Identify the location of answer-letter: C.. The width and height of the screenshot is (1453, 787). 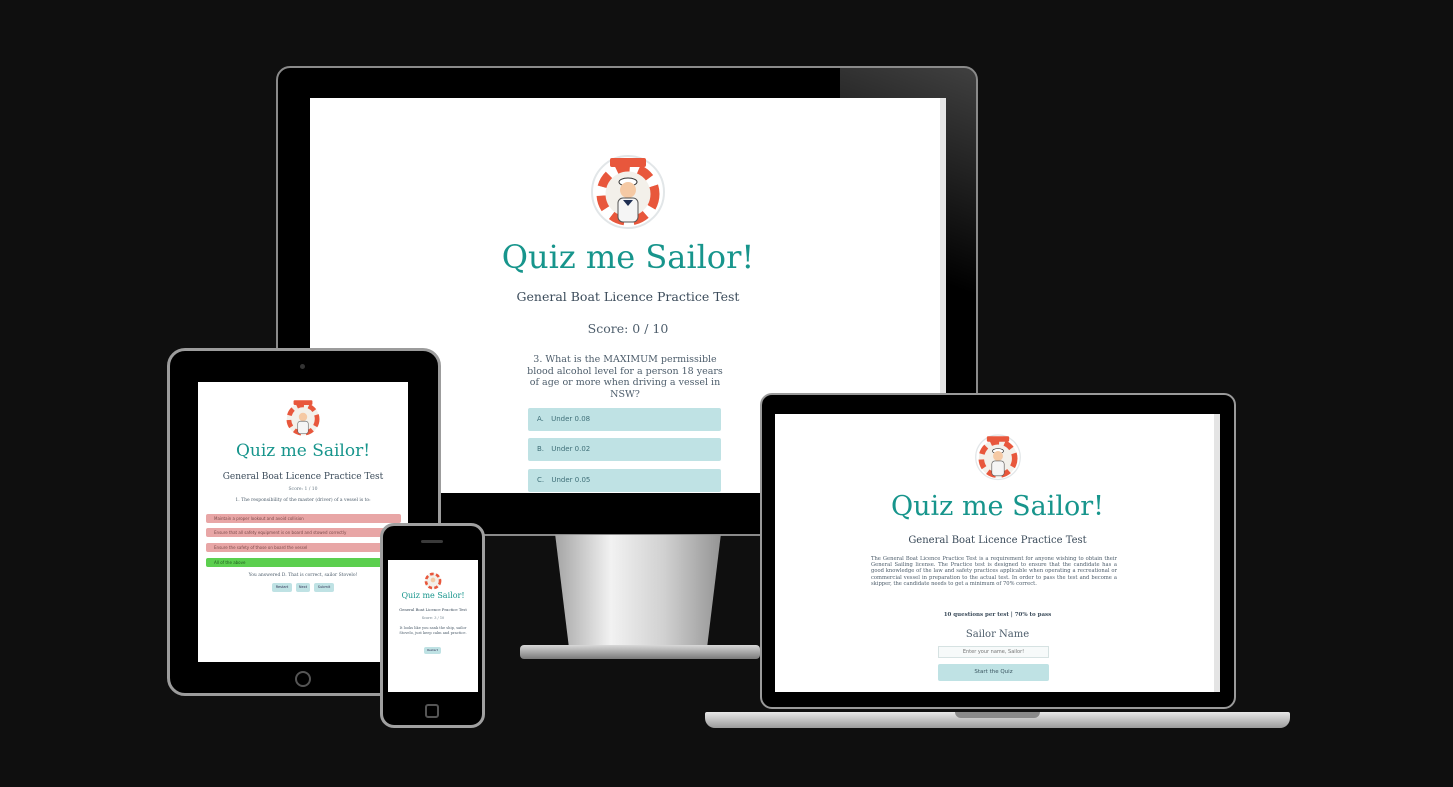
(541, 480).